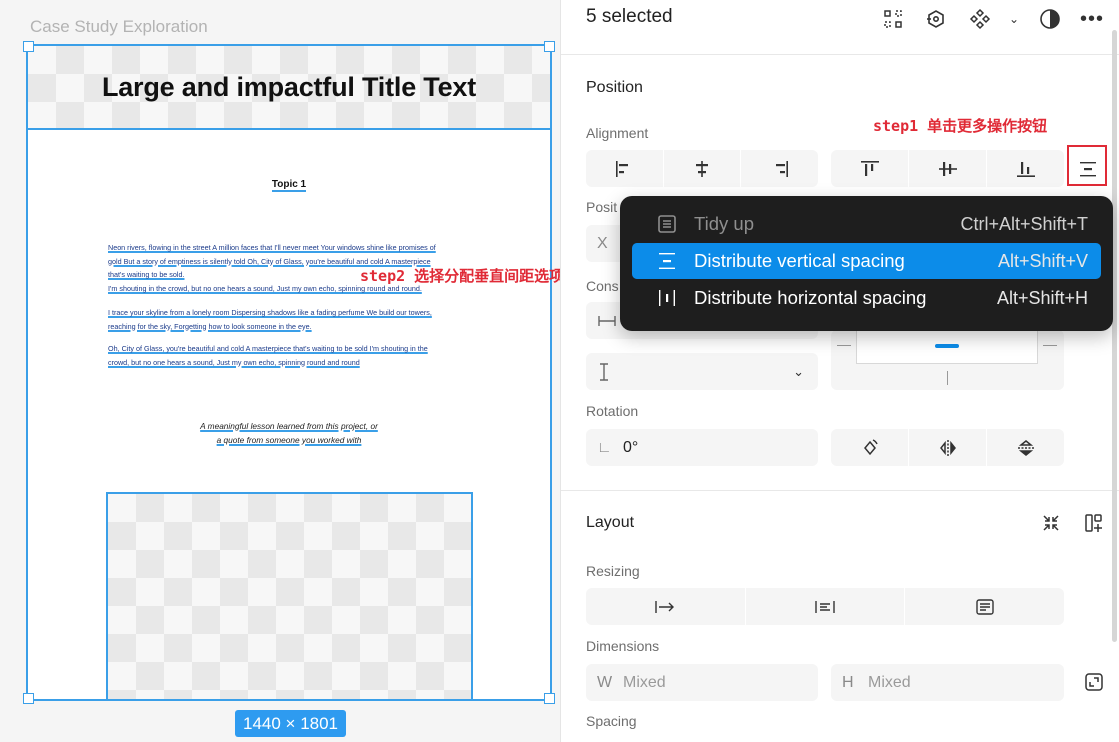 Image resolution: width=1119 pixels, height=742 pixels. Describe the element at coordinates (1094, 682) in the screenshot. I see `constrain-proportions-icon` at that location.